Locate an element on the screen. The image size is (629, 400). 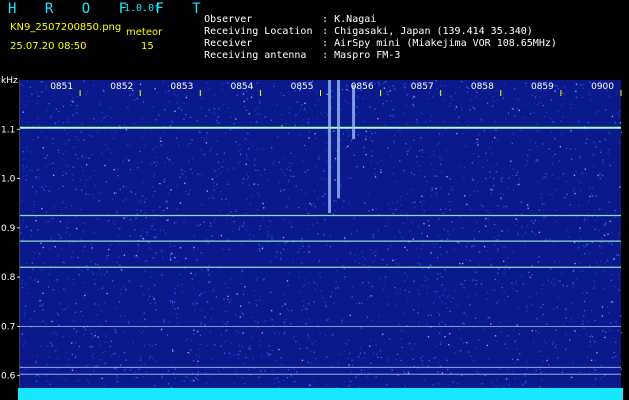
filename-label: KN9_2507200850.png is located at coordinates (66, 27).